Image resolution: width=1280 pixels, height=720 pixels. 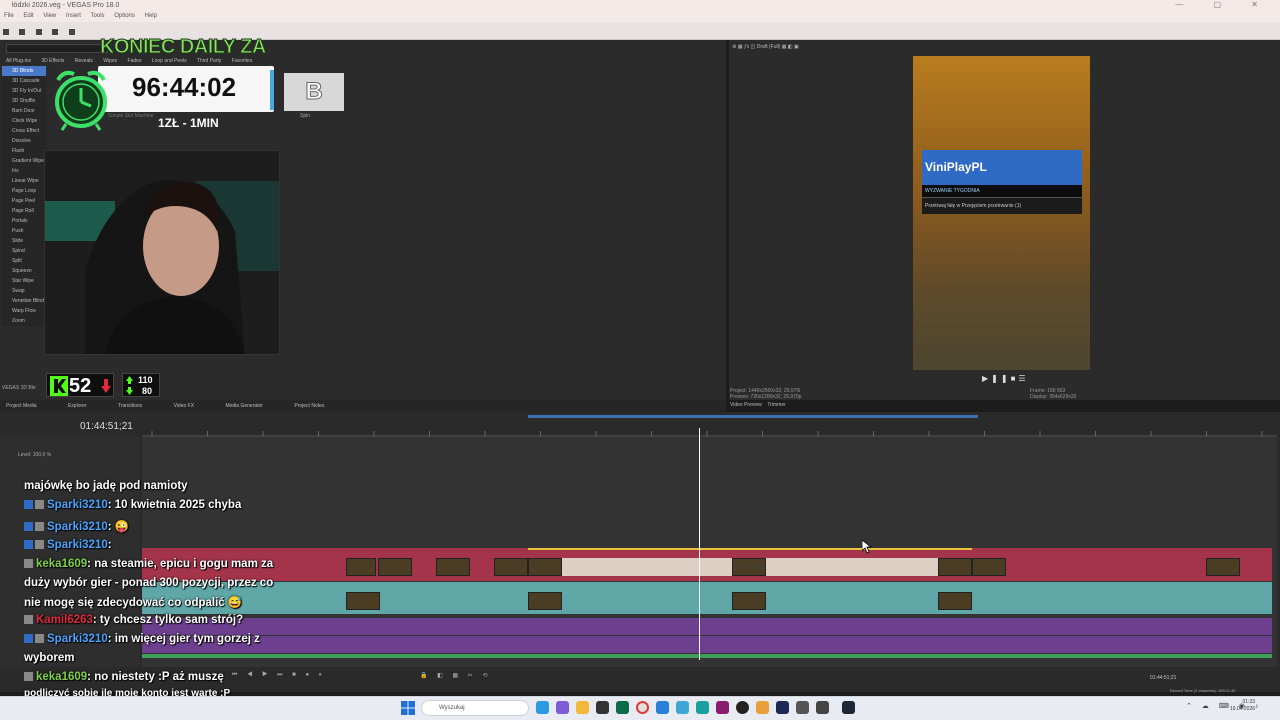 I want to click on arrow-up-icon, so click(x=129, y=380).